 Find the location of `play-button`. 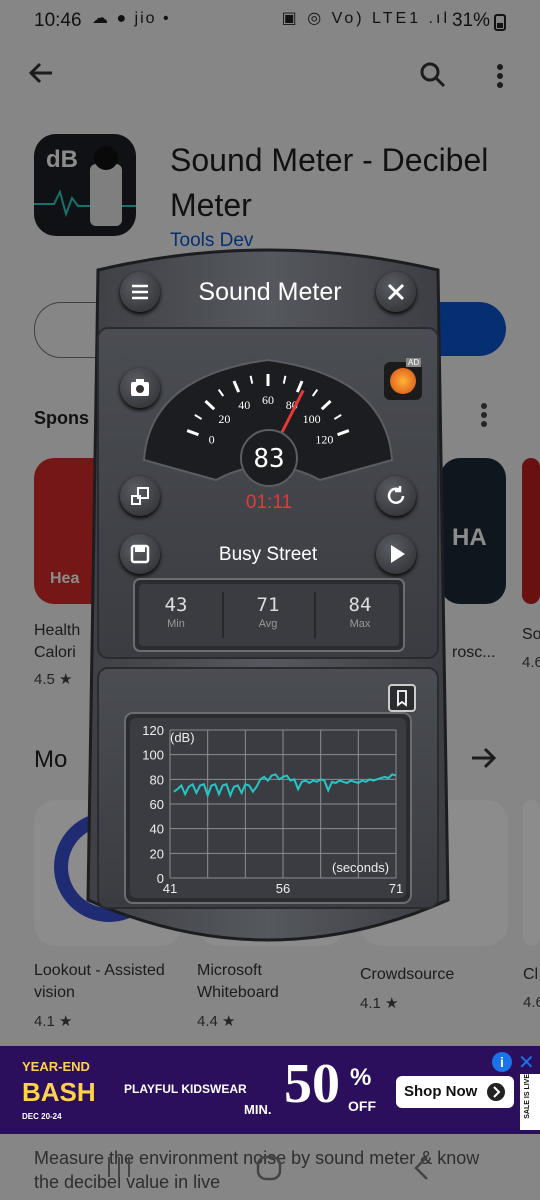

play-button is located at coordinates (396, 554).